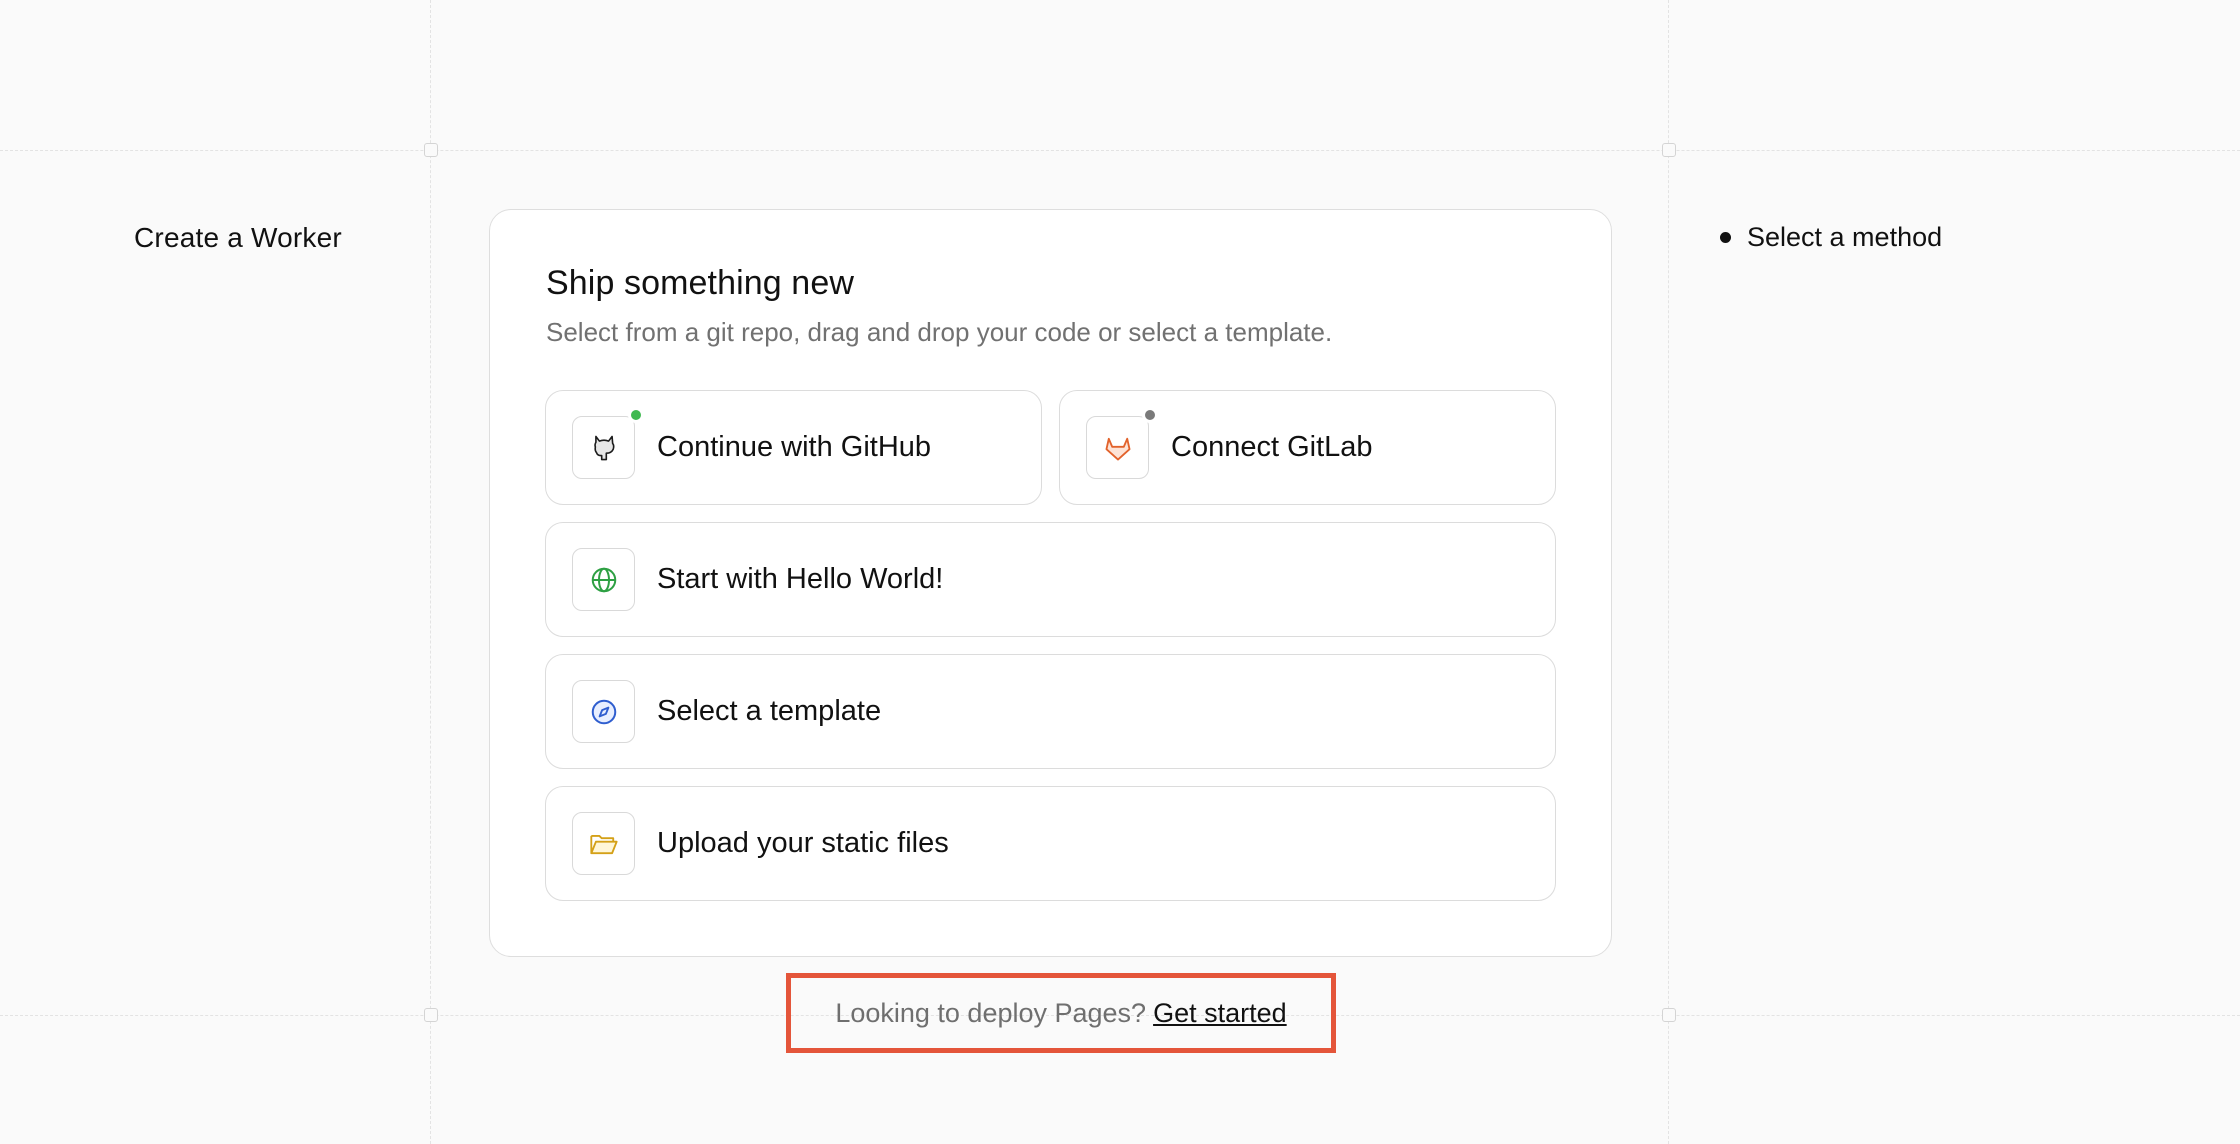 This screenshot has height=1144, width=2240. I want to click on stepper: Select a method, so click(1831, 237).